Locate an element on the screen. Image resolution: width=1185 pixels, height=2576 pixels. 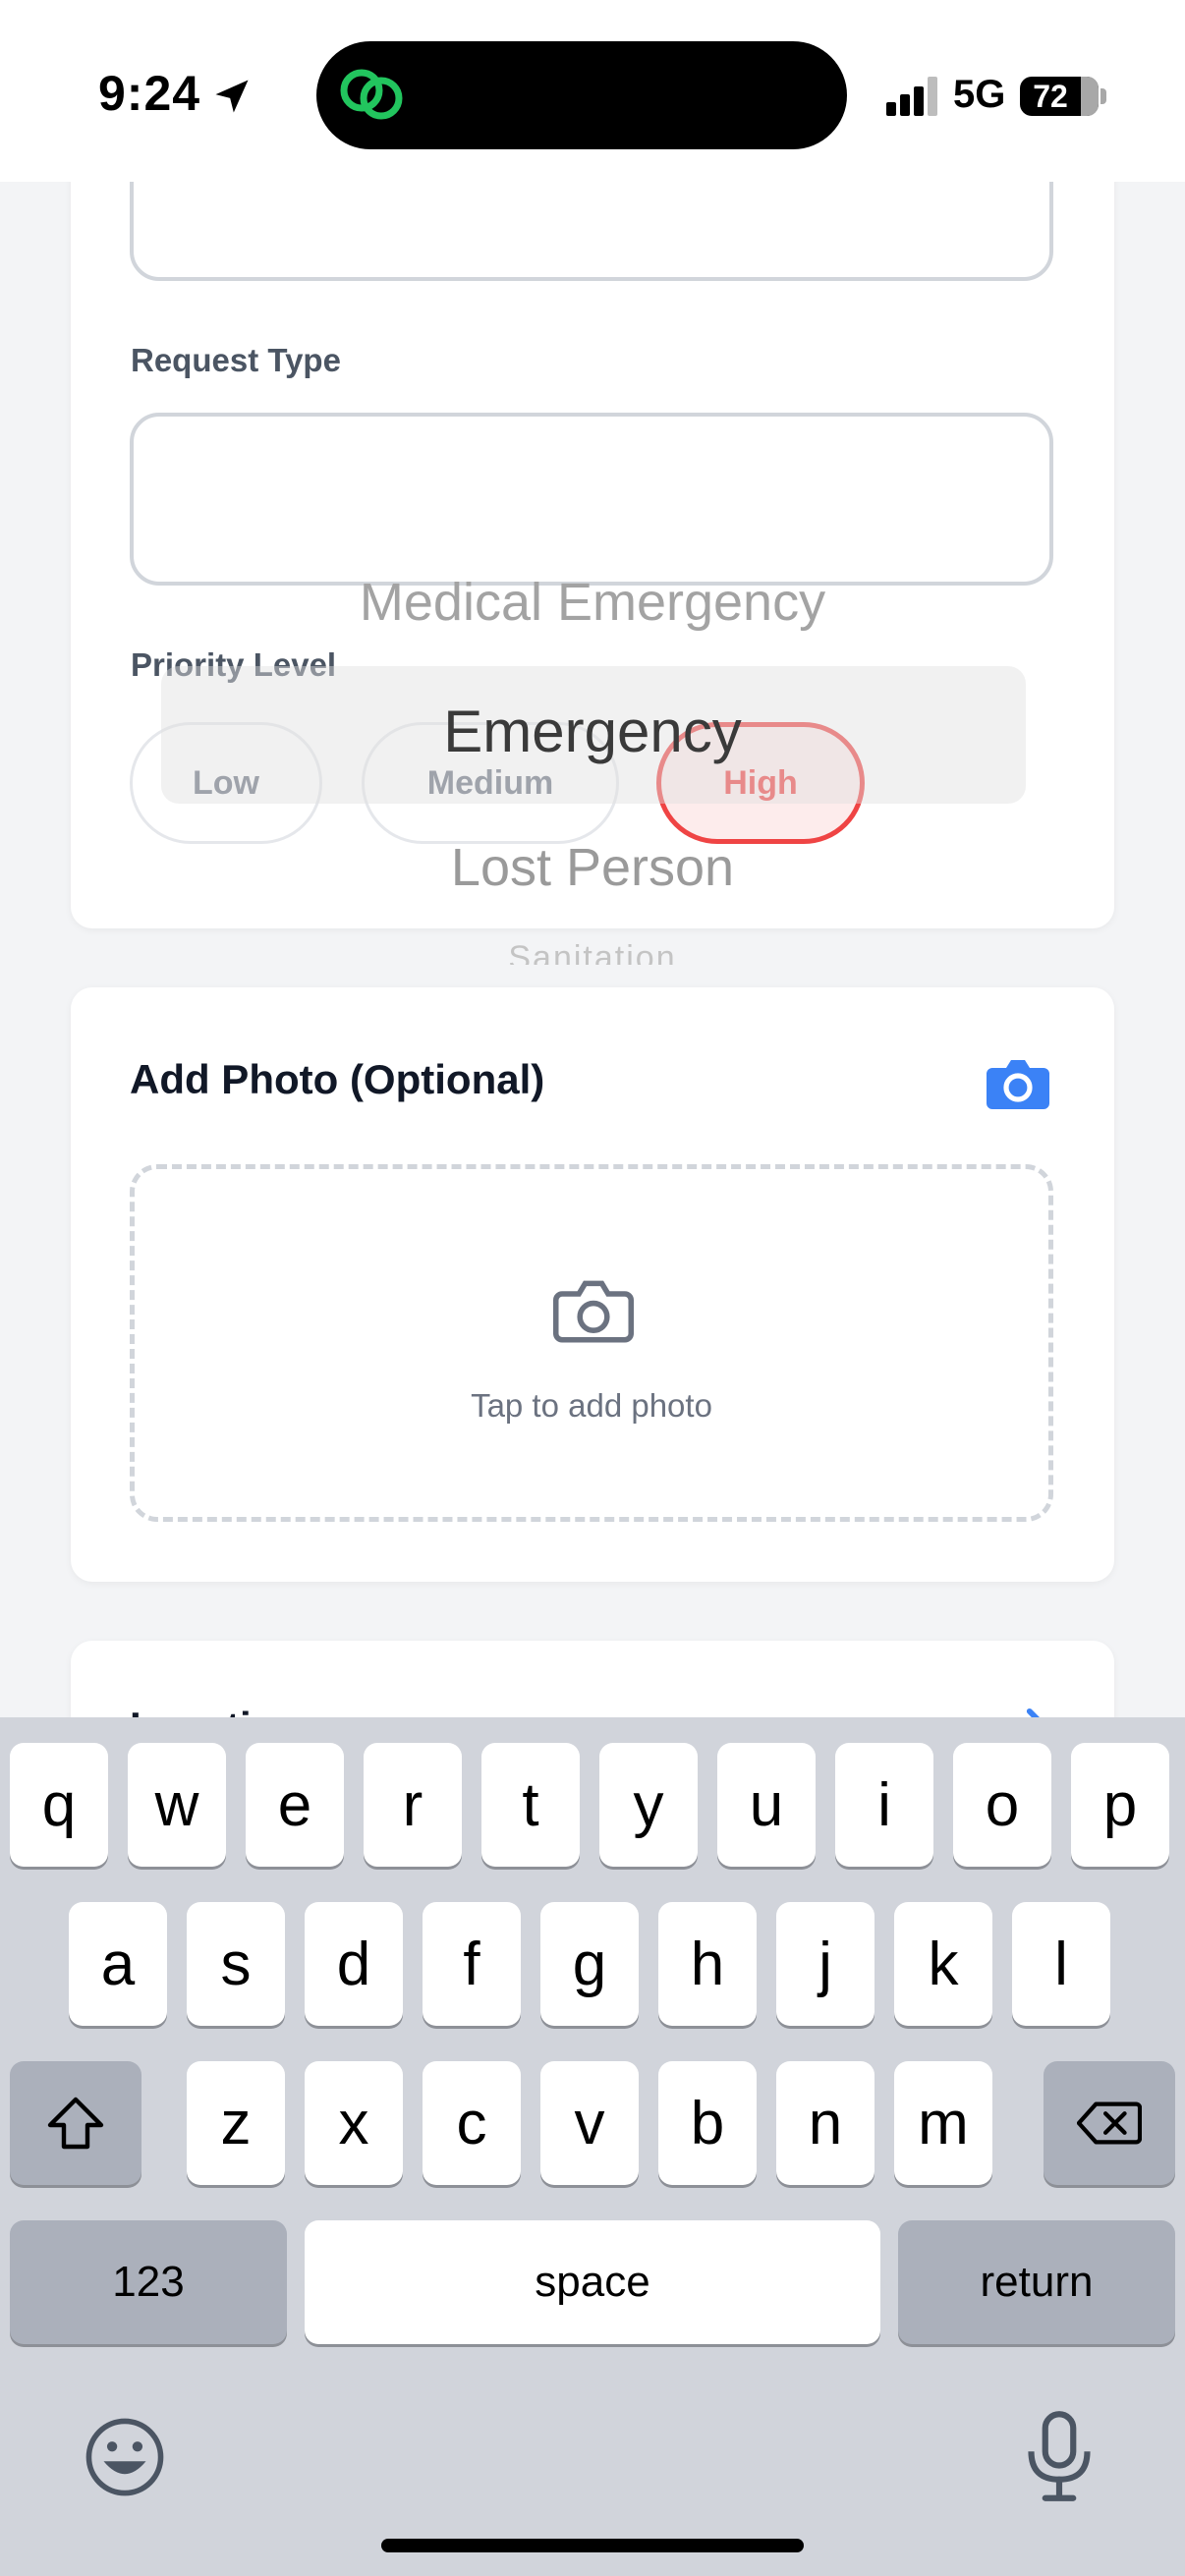
key-g: g is located at coordinates (590, 1964).